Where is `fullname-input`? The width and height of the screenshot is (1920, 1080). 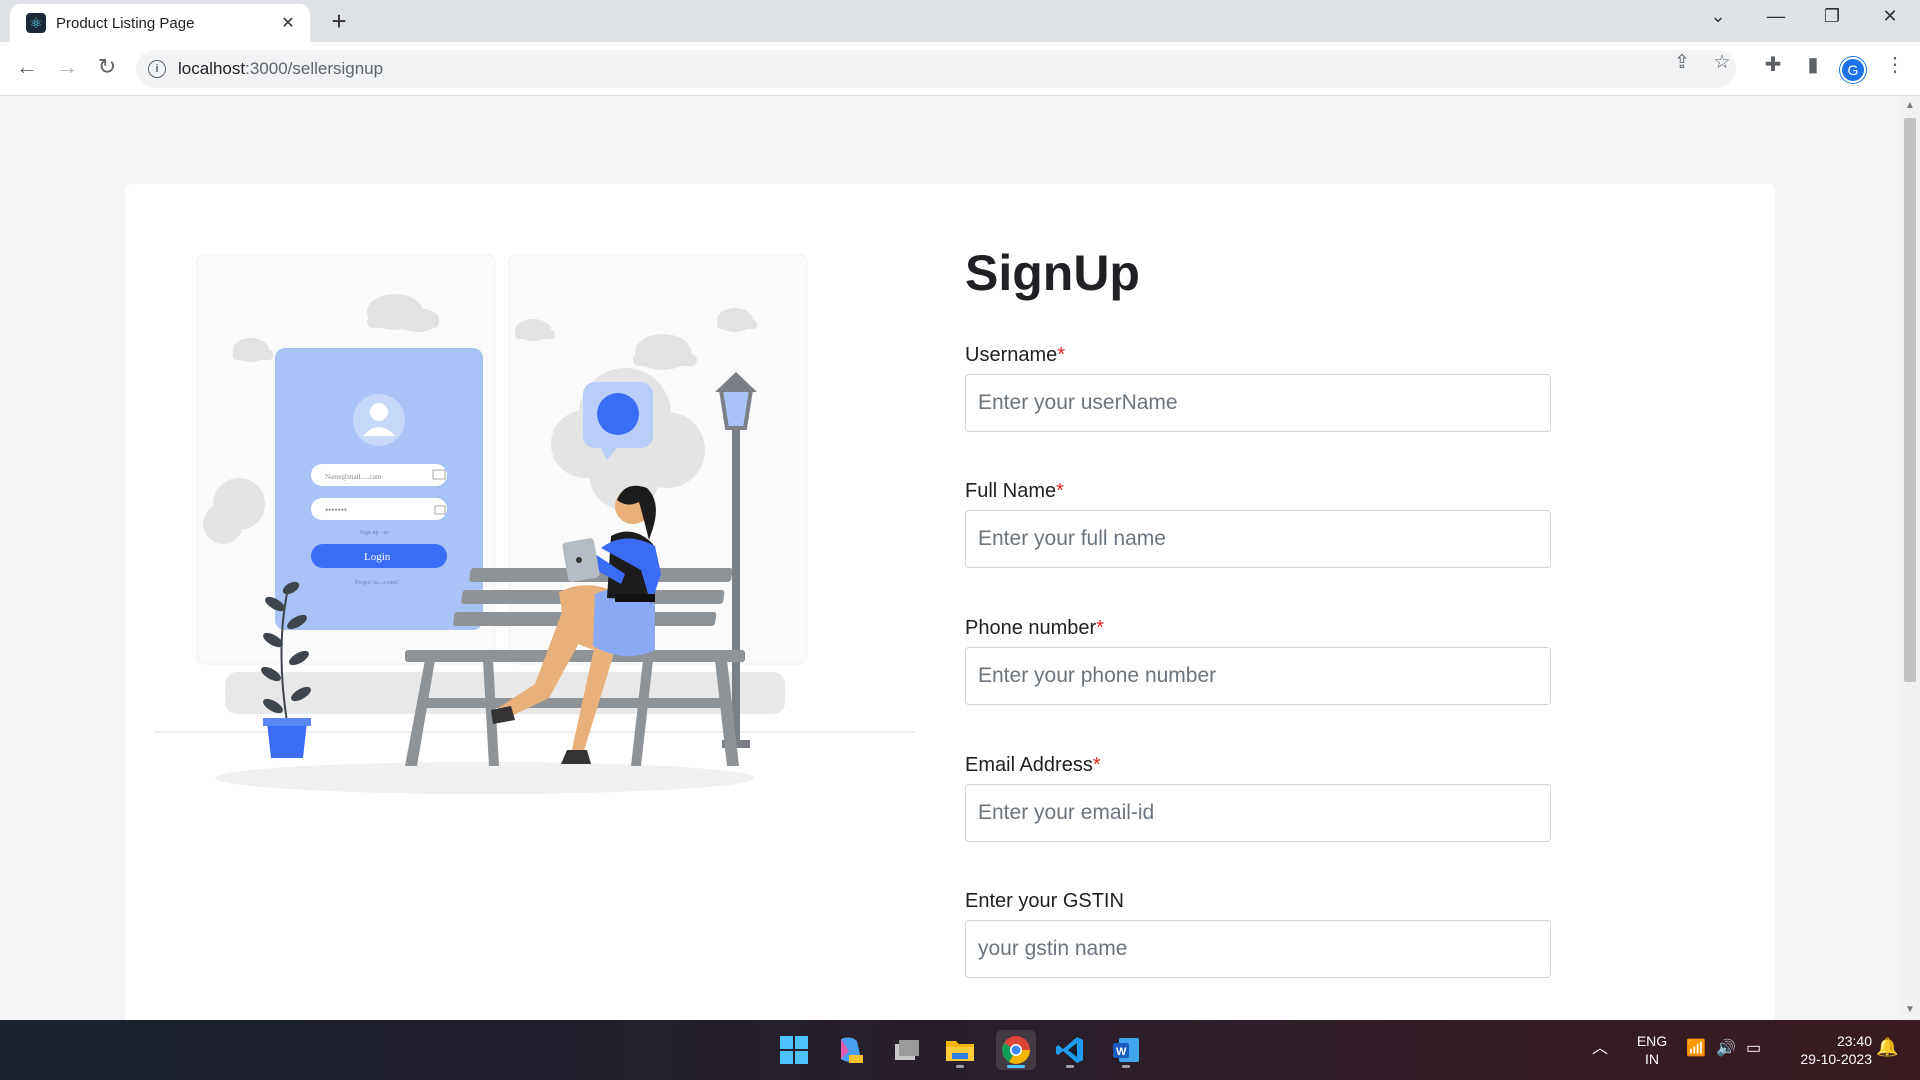
fullname-input is located at coordinates (1258, 539).